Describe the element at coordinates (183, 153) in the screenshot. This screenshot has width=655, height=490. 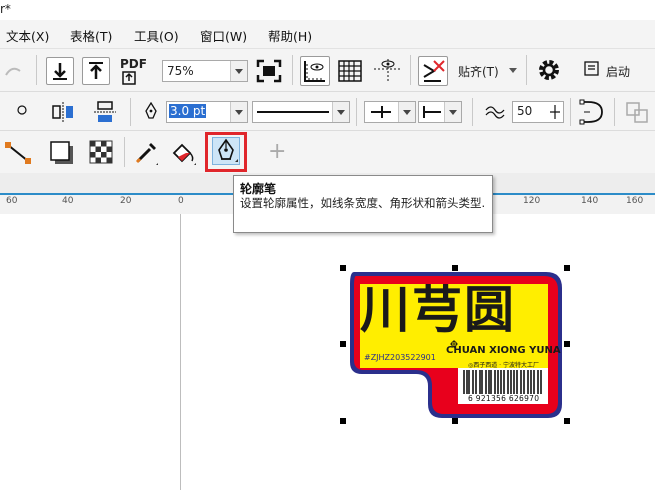
I see `interactive-fill-tool-icon` at that location.